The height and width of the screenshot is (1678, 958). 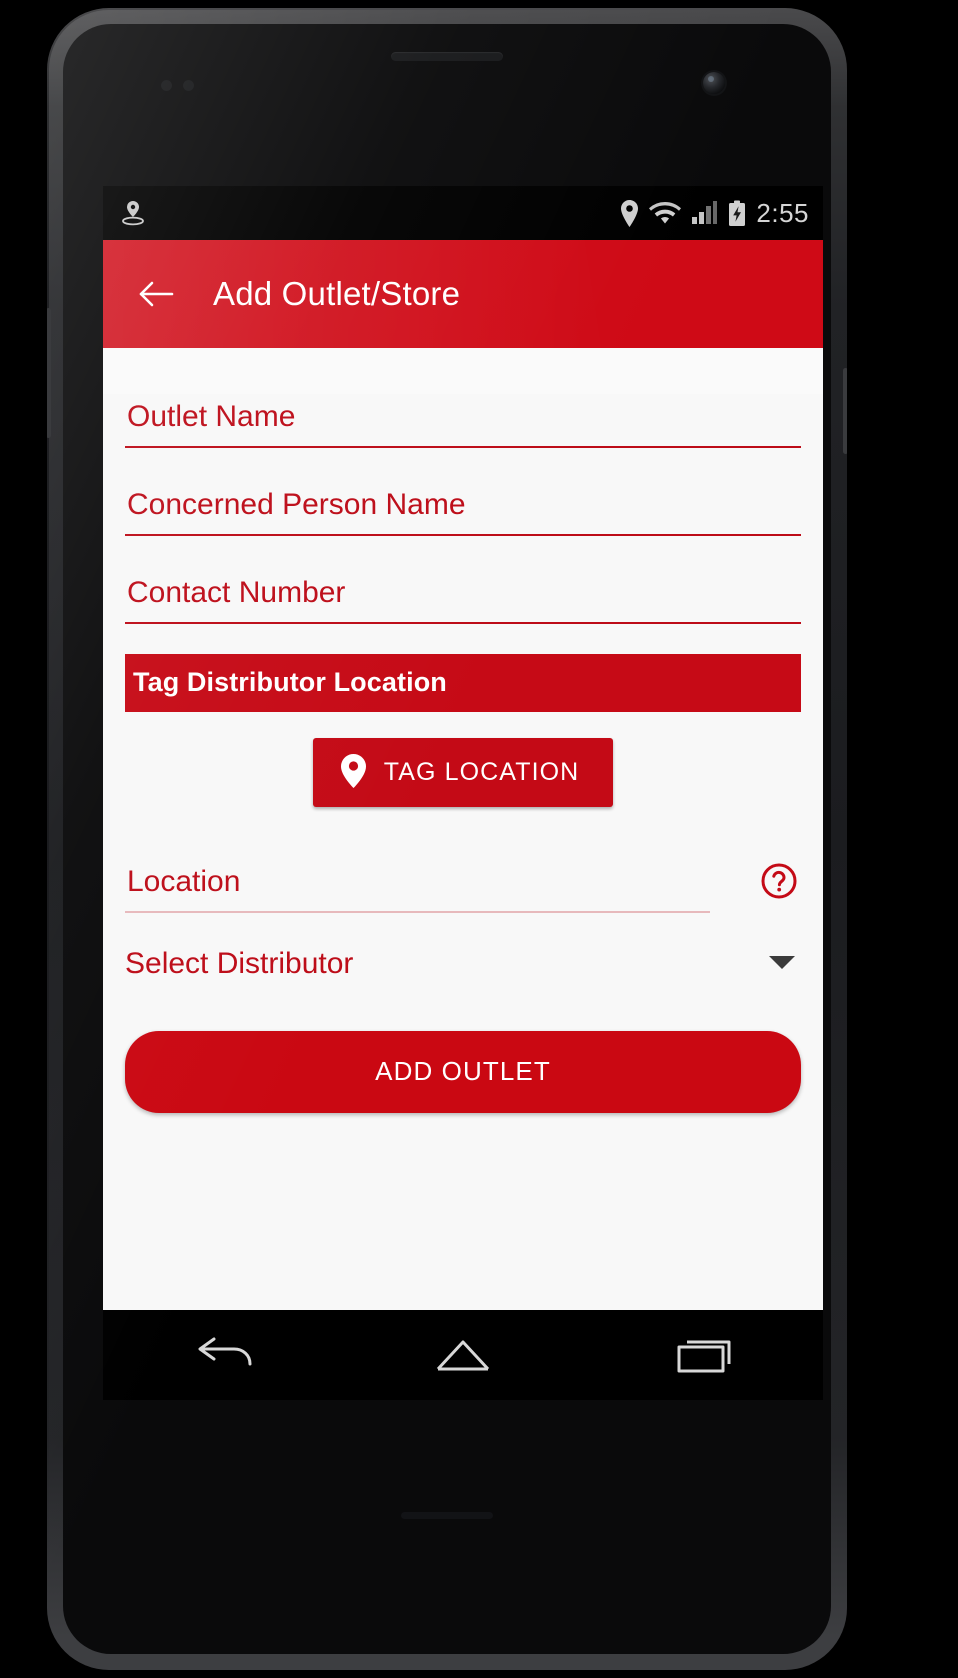 I want to click on contact-number-input, so click(x=463, y=593).